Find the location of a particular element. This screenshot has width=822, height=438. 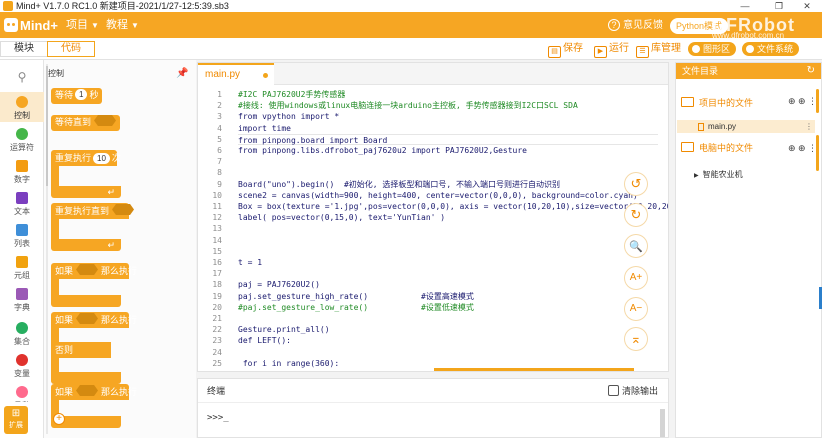

files-scrollbar-top is located at coordinates (817, 101).